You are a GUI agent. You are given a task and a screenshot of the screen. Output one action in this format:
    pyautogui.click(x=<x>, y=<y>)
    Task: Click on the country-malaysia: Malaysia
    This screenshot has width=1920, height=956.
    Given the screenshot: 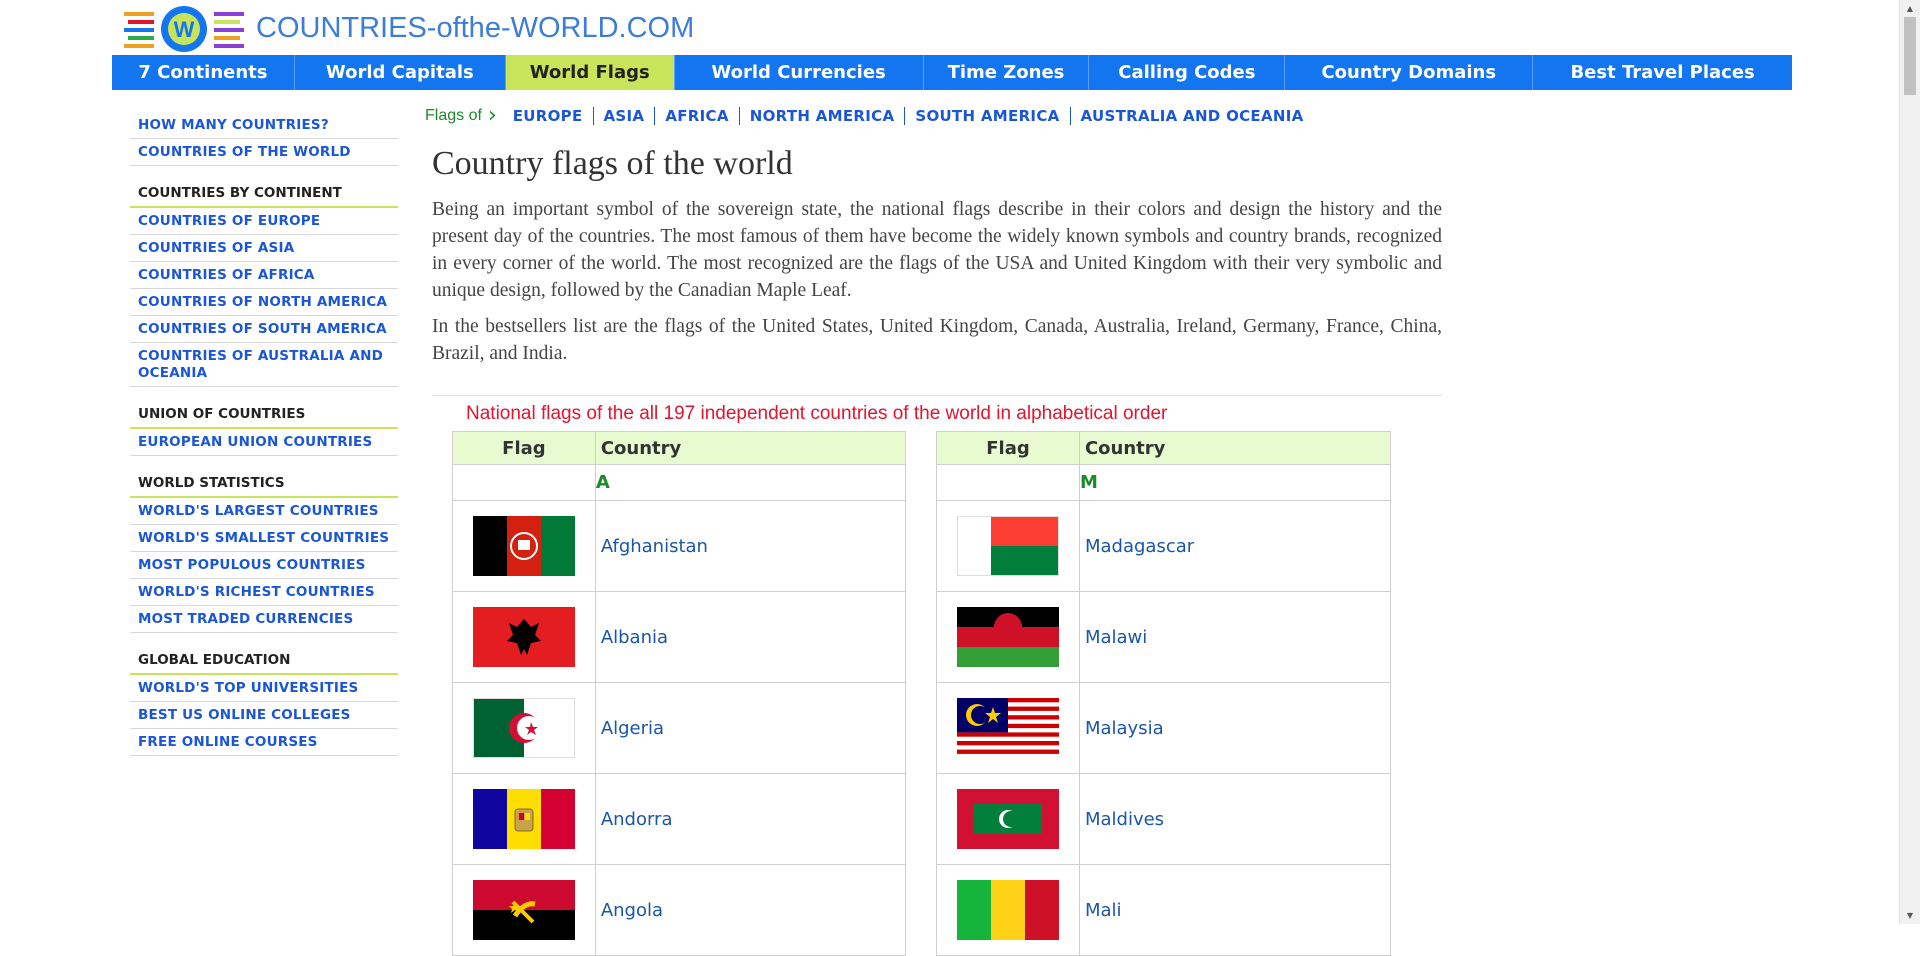 What is the action you would take?
    pyautogui.click(x=1235, y=728)
    